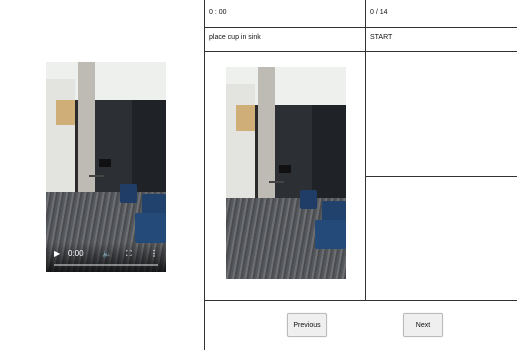  I want to click on divider-mid, so click(365, 150).